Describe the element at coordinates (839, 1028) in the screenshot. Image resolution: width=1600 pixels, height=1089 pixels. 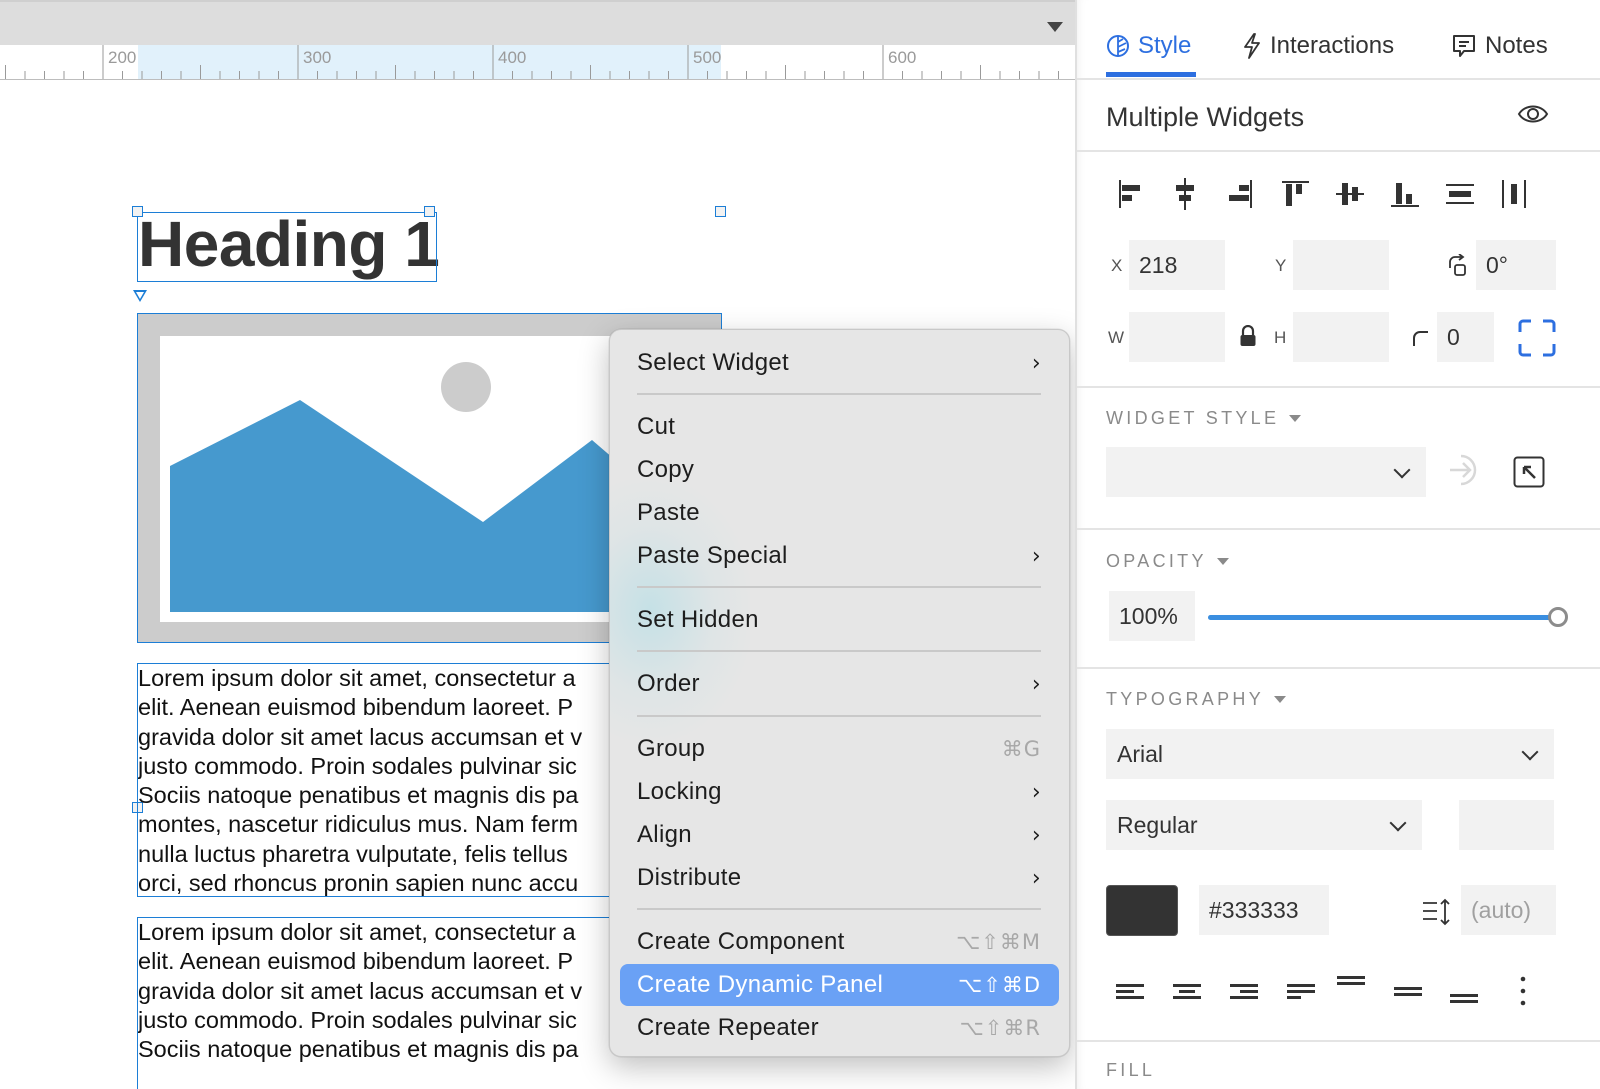
I see `menu-item-create-repeater: Create Repeater ⌥⇧⌘R` at that location.